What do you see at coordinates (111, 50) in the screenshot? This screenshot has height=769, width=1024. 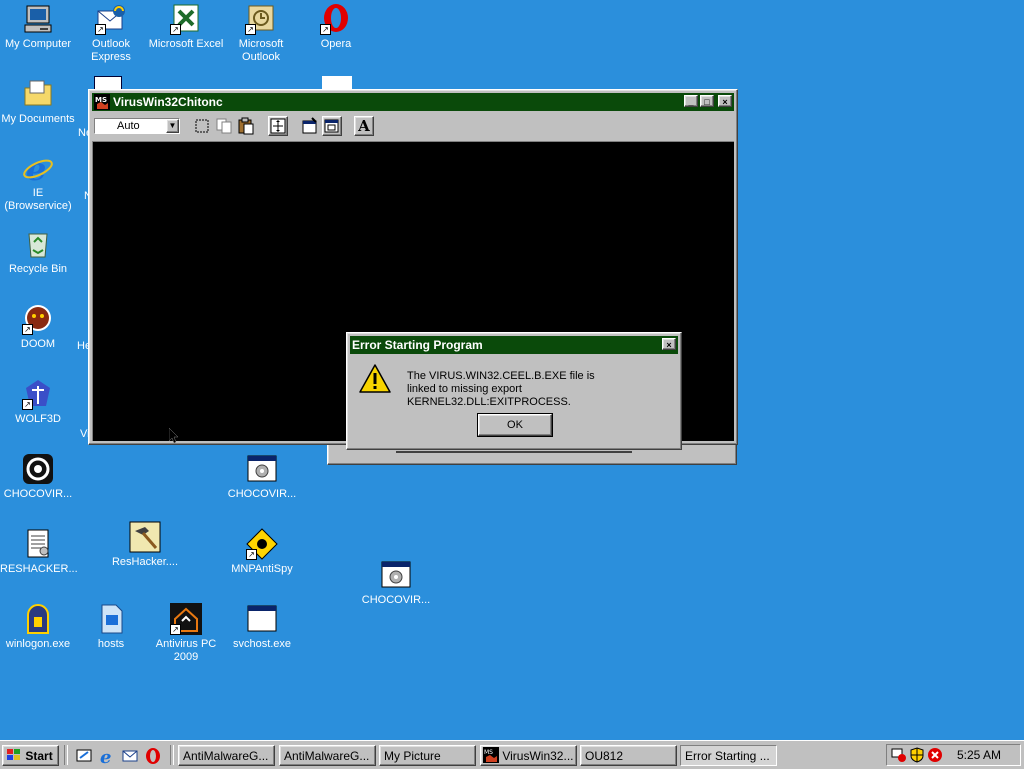 I see `desktop-icon-label: Outlook Express` at bounding box center [111, 50].